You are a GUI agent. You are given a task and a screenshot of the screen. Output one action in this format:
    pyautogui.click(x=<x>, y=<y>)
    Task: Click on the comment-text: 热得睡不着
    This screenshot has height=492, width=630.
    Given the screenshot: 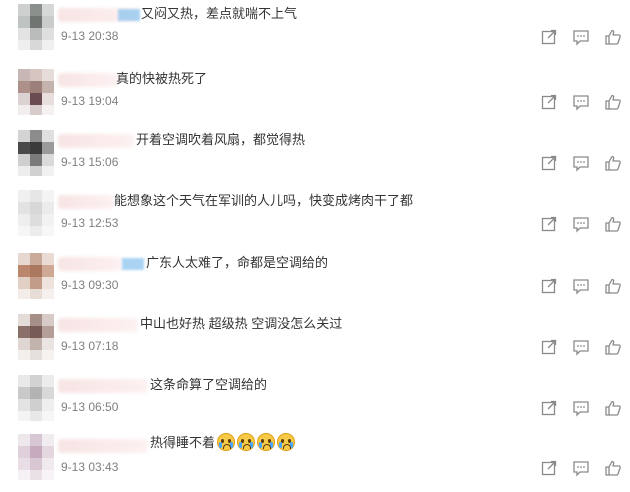 What is the action you would take?
    pyautogui.click(x=223, y=443)
    